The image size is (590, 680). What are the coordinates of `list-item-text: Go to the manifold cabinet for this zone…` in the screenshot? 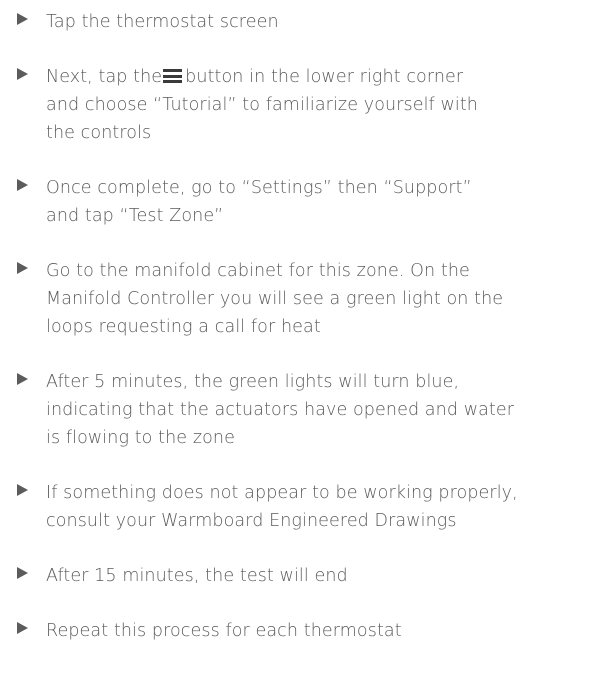 It's located at (275, 299).